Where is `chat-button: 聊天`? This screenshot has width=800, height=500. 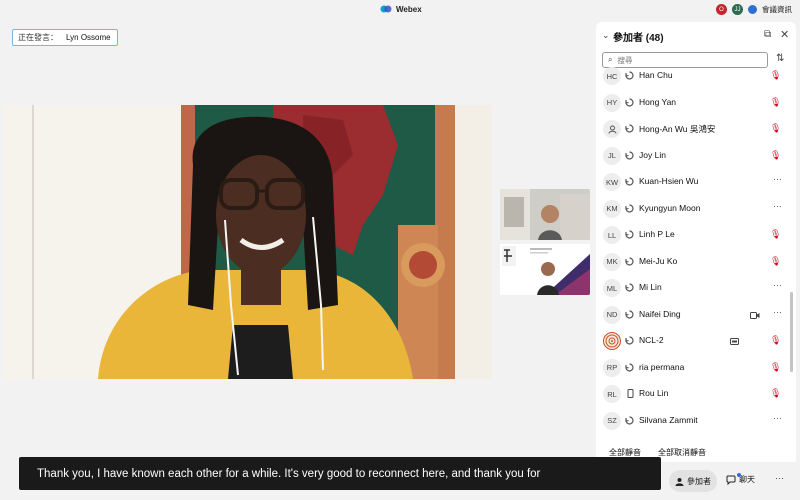 chat-button: 聊天 is located at coordinates (740, 478).